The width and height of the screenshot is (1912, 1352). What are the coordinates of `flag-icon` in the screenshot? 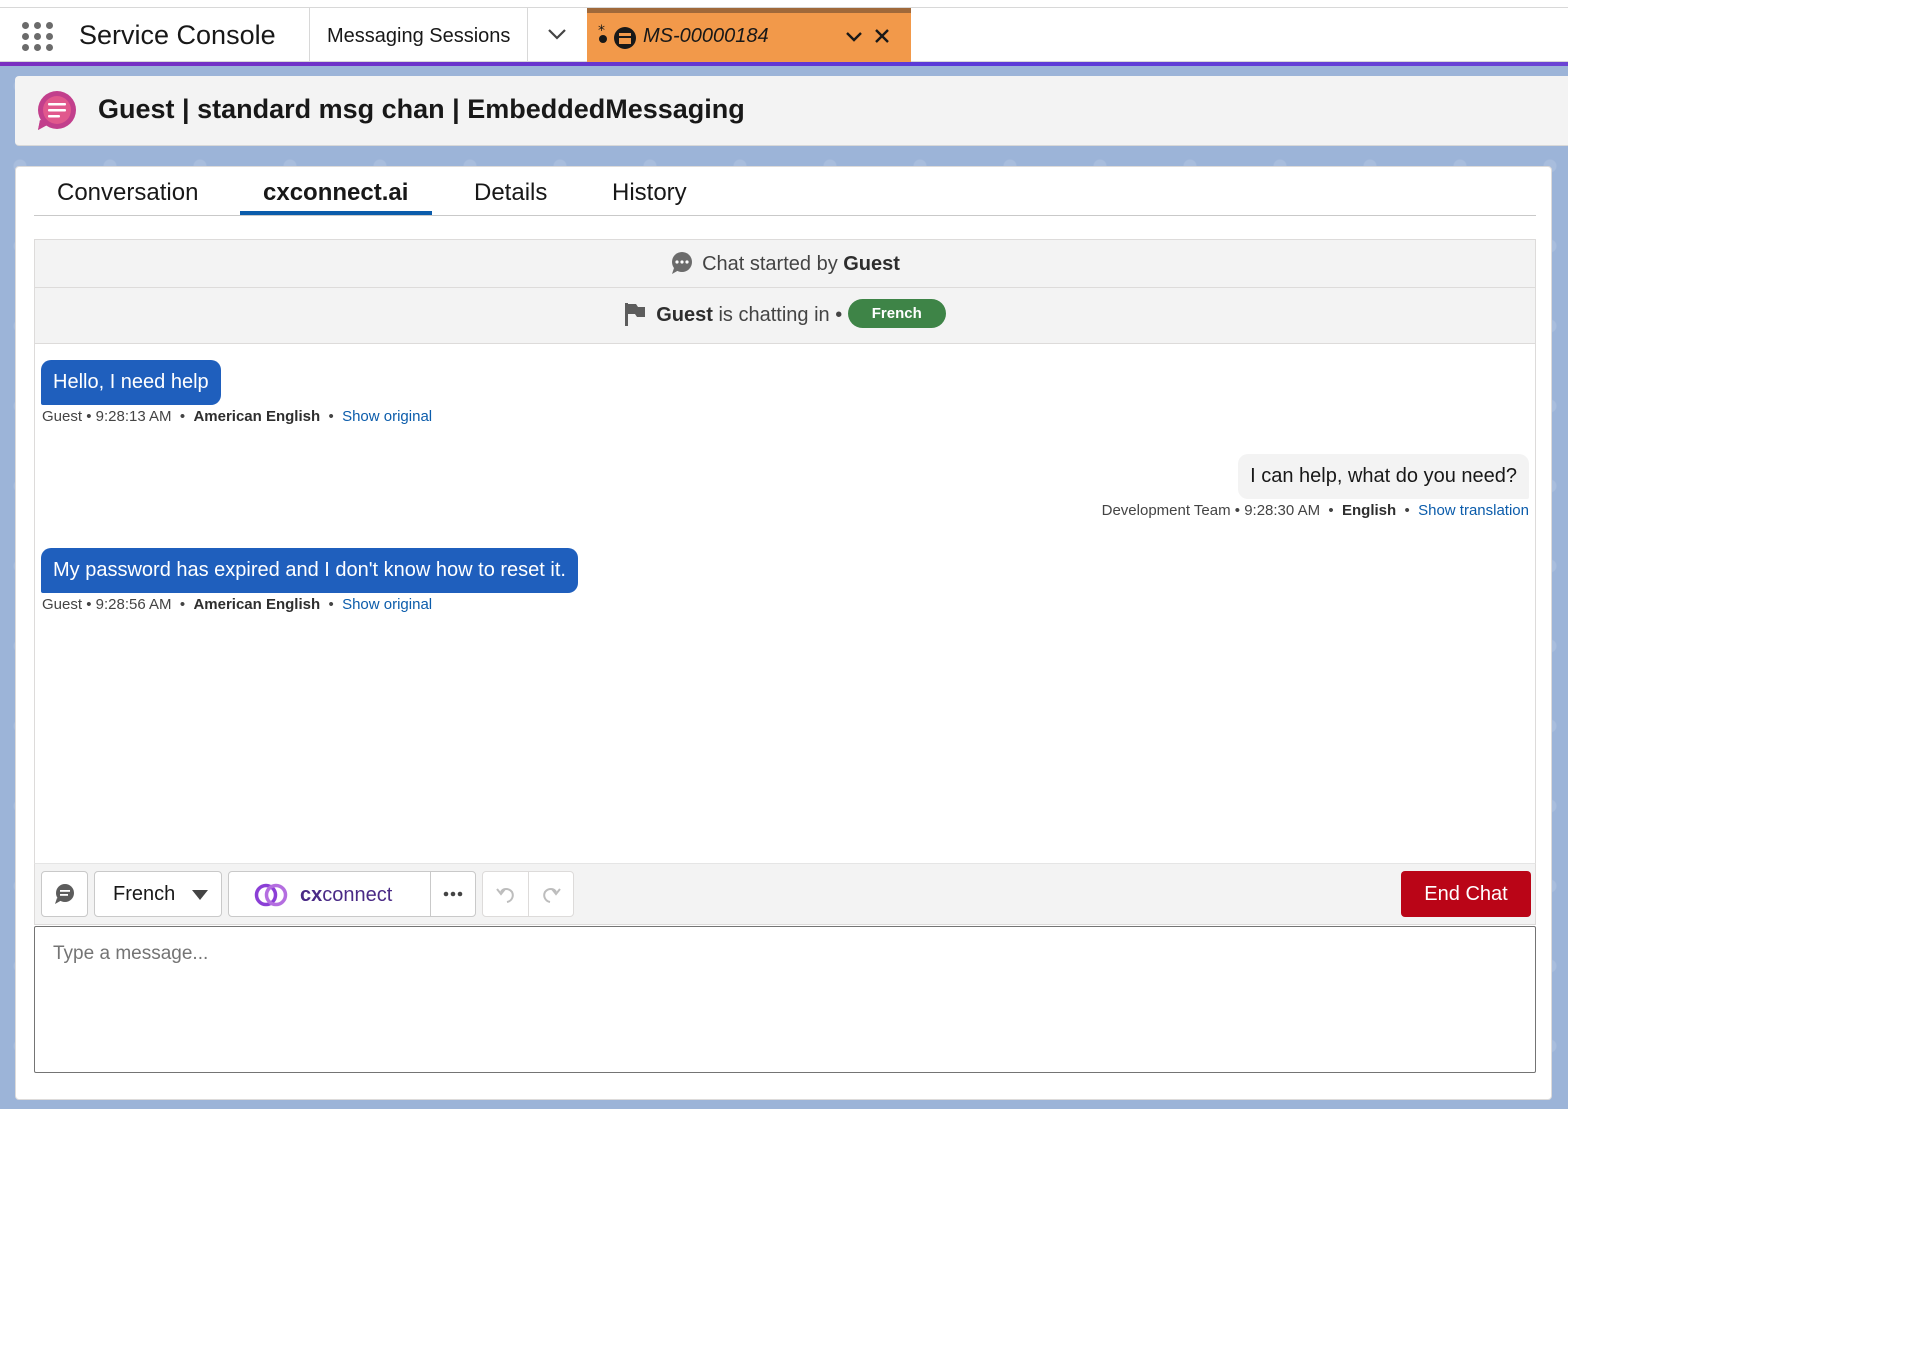 It's located at (635, 314).